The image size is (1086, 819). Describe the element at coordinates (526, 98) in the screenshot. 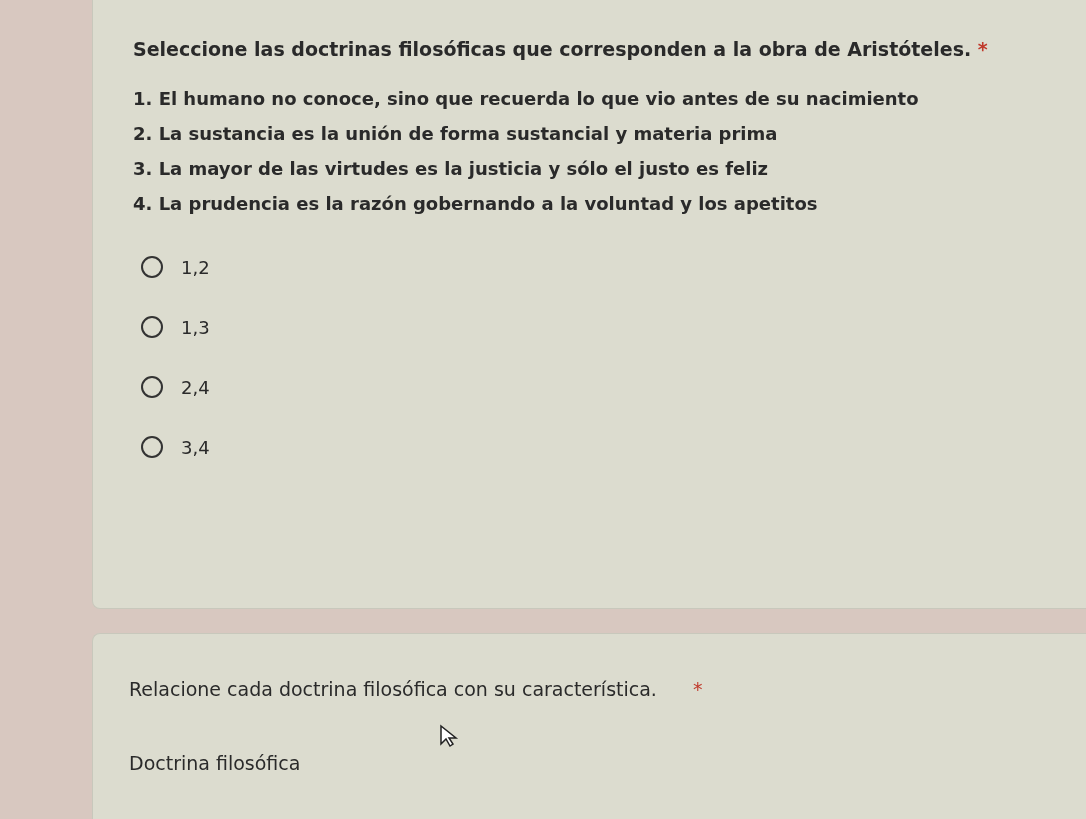

I see `statement-text: 1. El humano no conoce, sino que recuerda lo que vio antes de su nacimiento` at that location.